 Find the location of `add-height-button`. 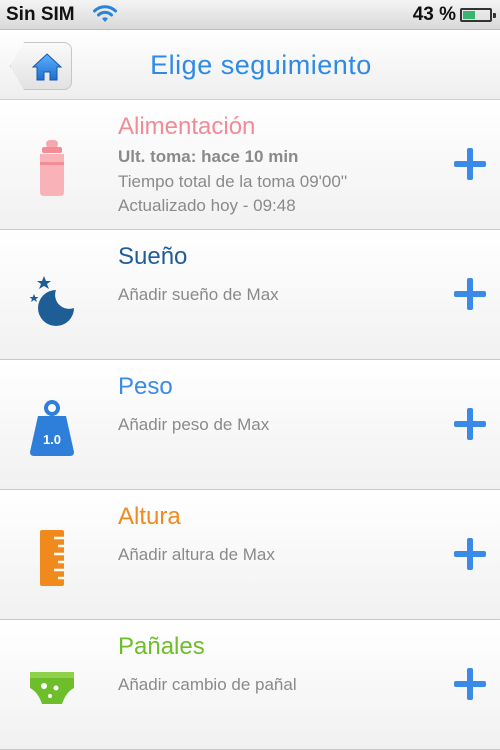

add-height-button is located at coordinates (470, 554).